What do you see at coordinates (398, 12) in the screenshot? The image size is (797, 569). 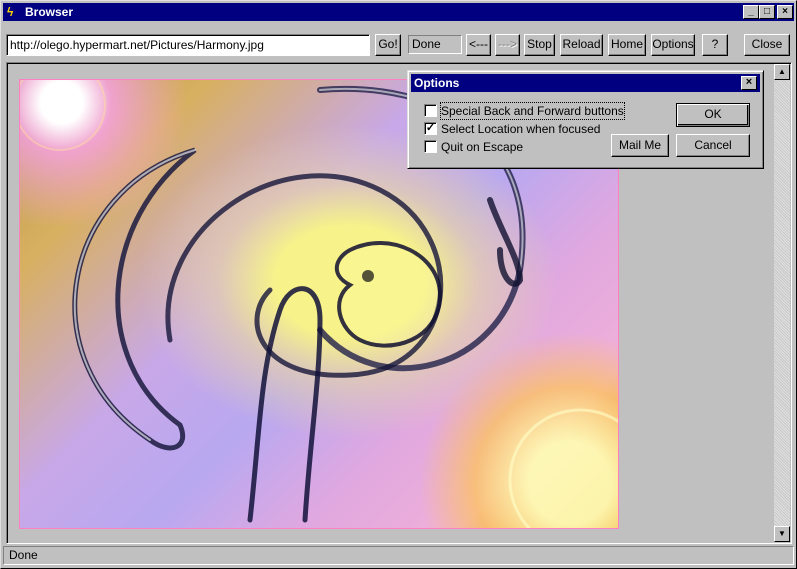 I see `title-bar: ϟ Browser _ □ ×` at bounding box center [398, 12].